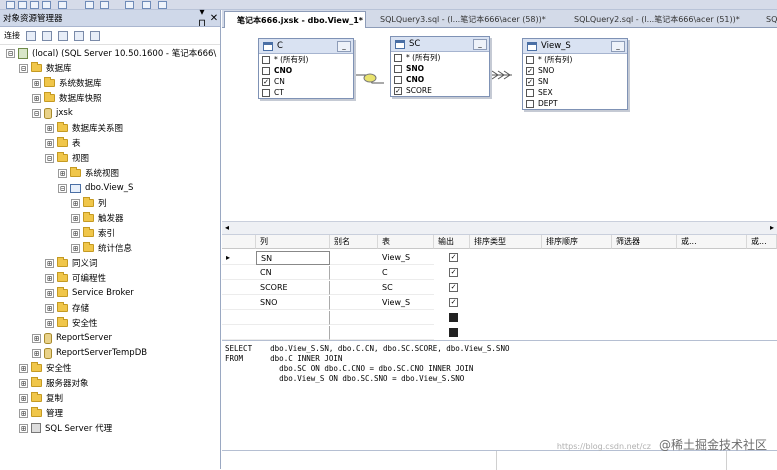 This screenshot has height=470, width=777. What do you see at coordinates (575, 103) in the screenshot?
I see `column-row: DEPT` at bounding box center [575, 103].